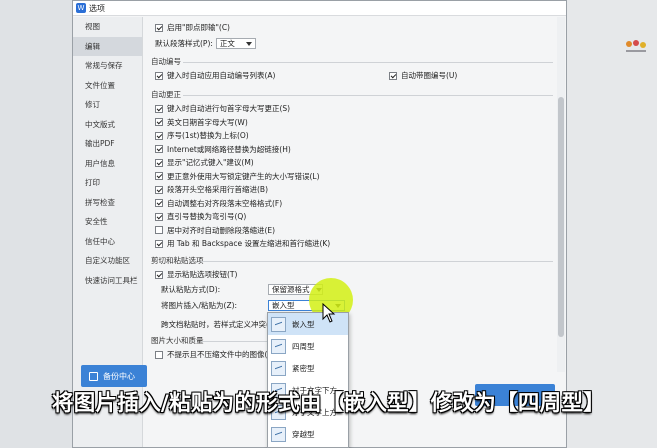 This screenshot has width=657, height=448. I want to click on autocorrect-label: Internet或网络路径替换为超链接(H), so click(229, 149).